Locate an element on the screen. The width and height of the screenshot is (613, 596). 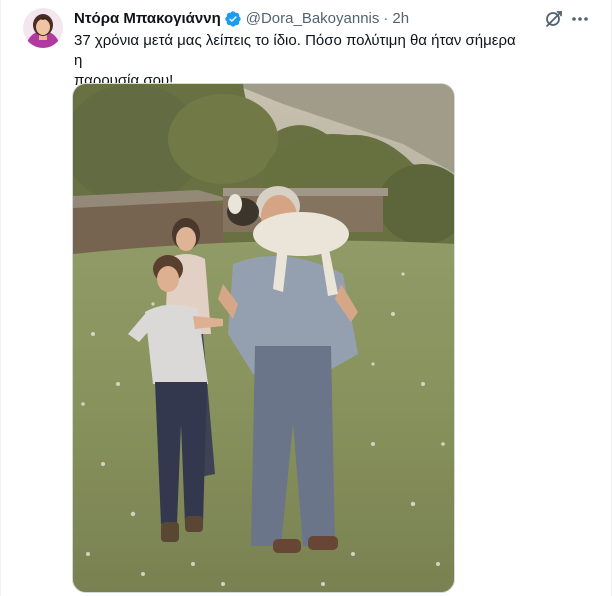
author-display-name: Ντόρα Μπακογιάννη is located at coordinates (147, 19).